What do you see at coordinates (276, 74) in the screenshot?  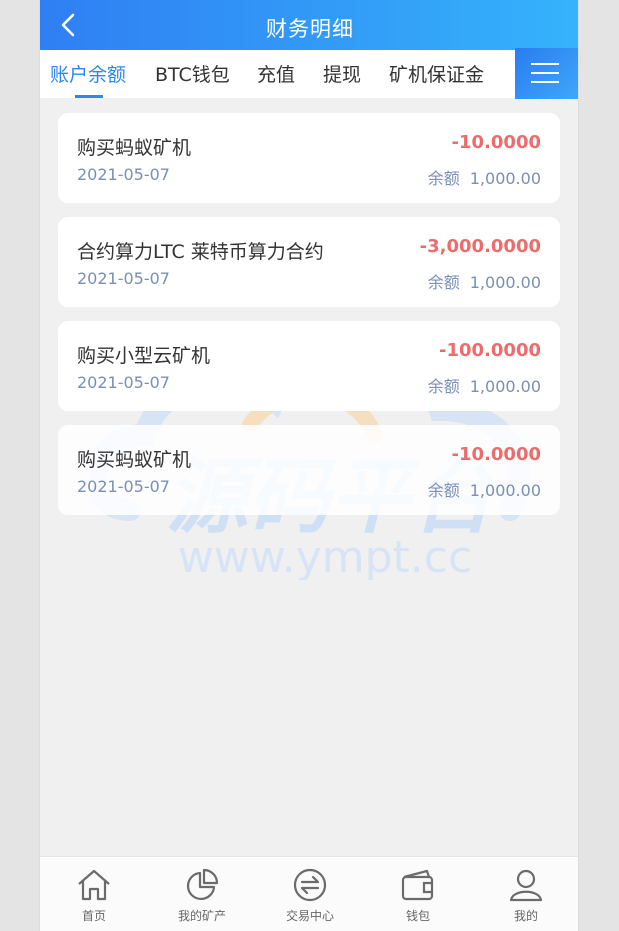 I see `tab-recharge: 充值` at bounding box center [276, 74].